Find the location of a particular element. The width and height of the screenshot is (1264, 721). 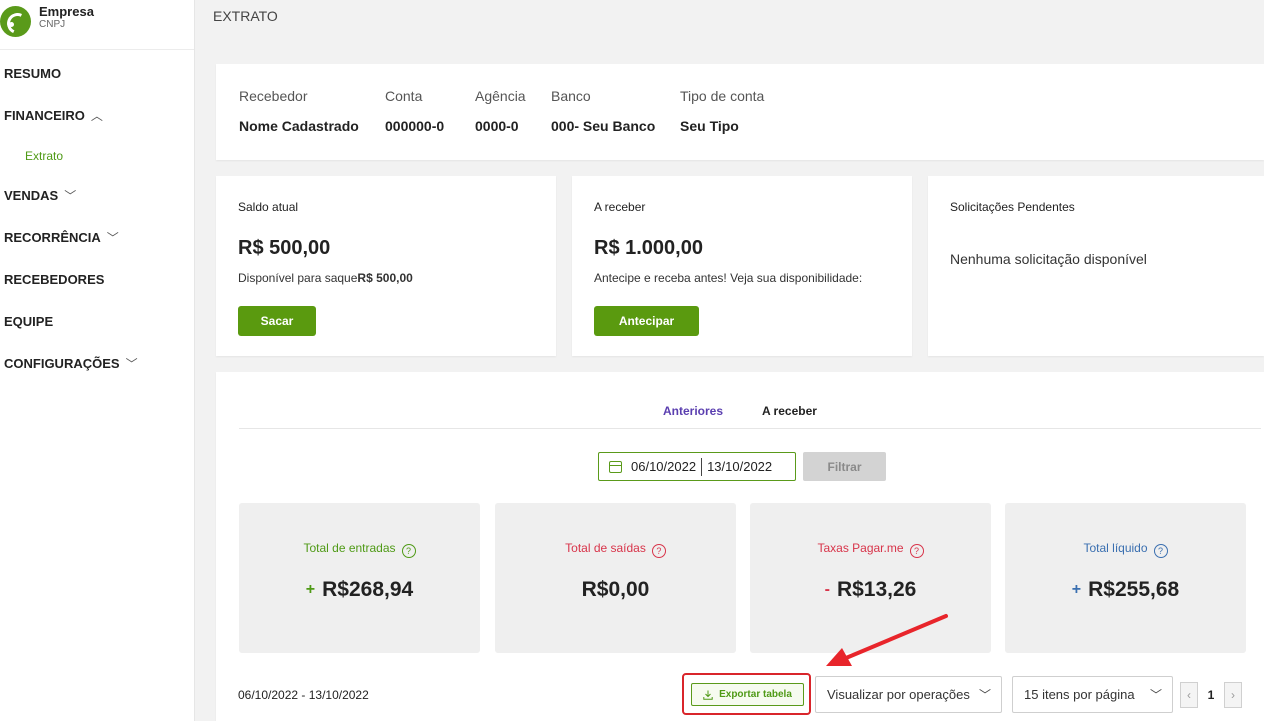

stat-amount: R$13,26 is located at coordinates (876, 589).